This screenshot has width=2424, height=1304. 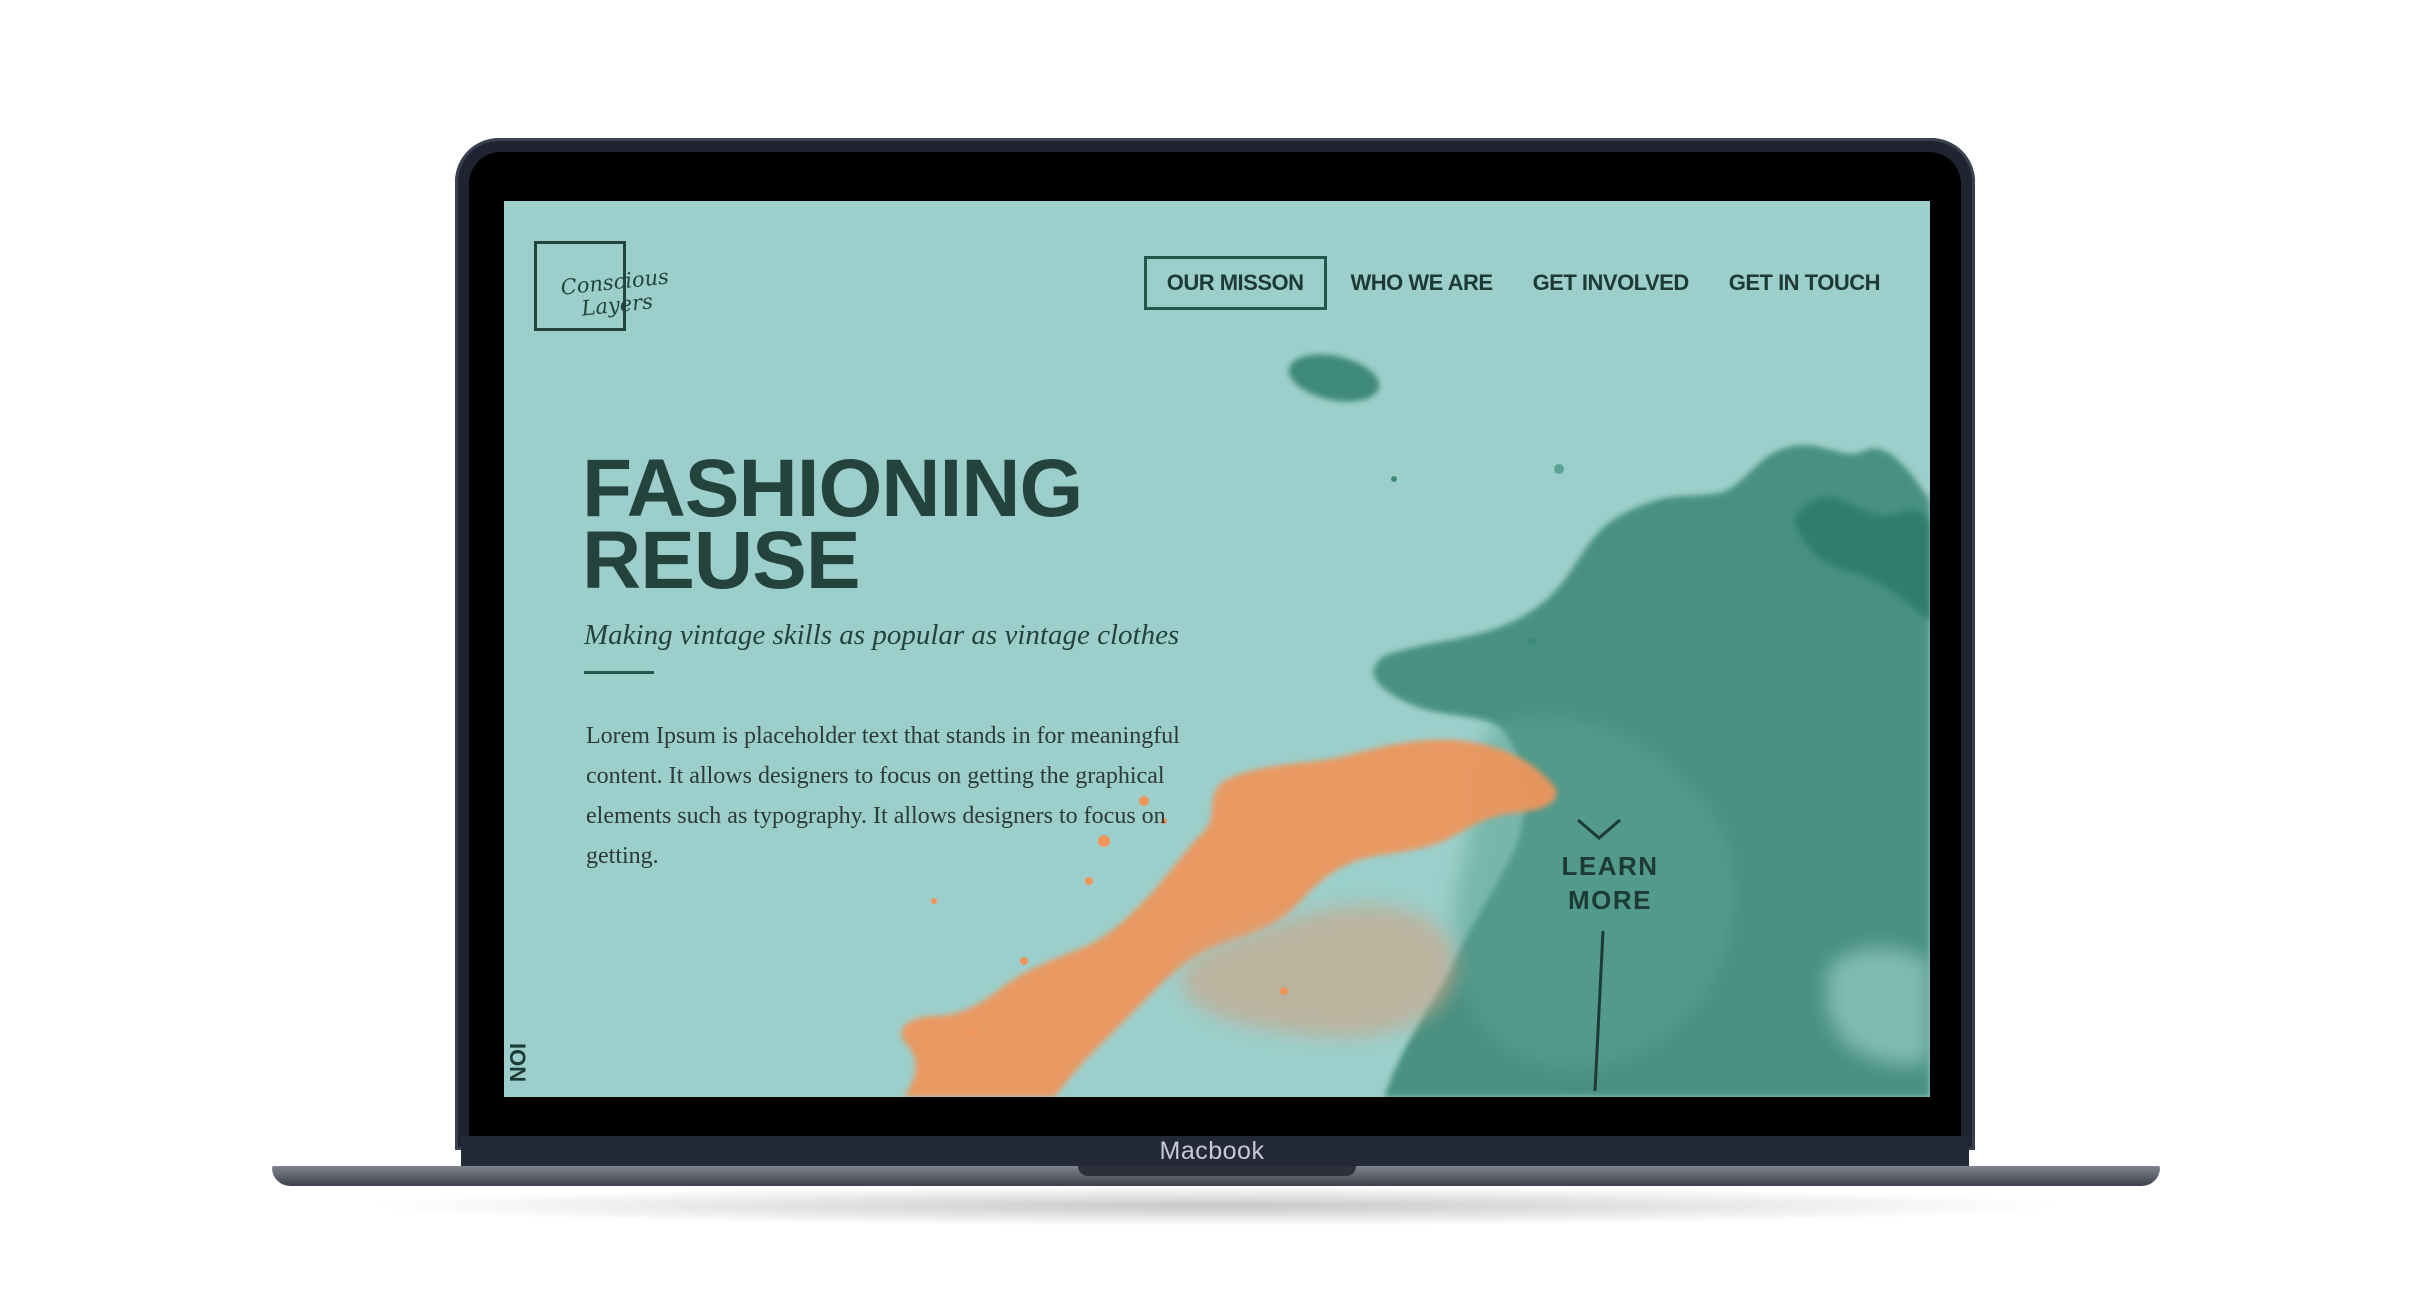 I want to click on device-label: Macbook, so click(x=1212, y=1151).